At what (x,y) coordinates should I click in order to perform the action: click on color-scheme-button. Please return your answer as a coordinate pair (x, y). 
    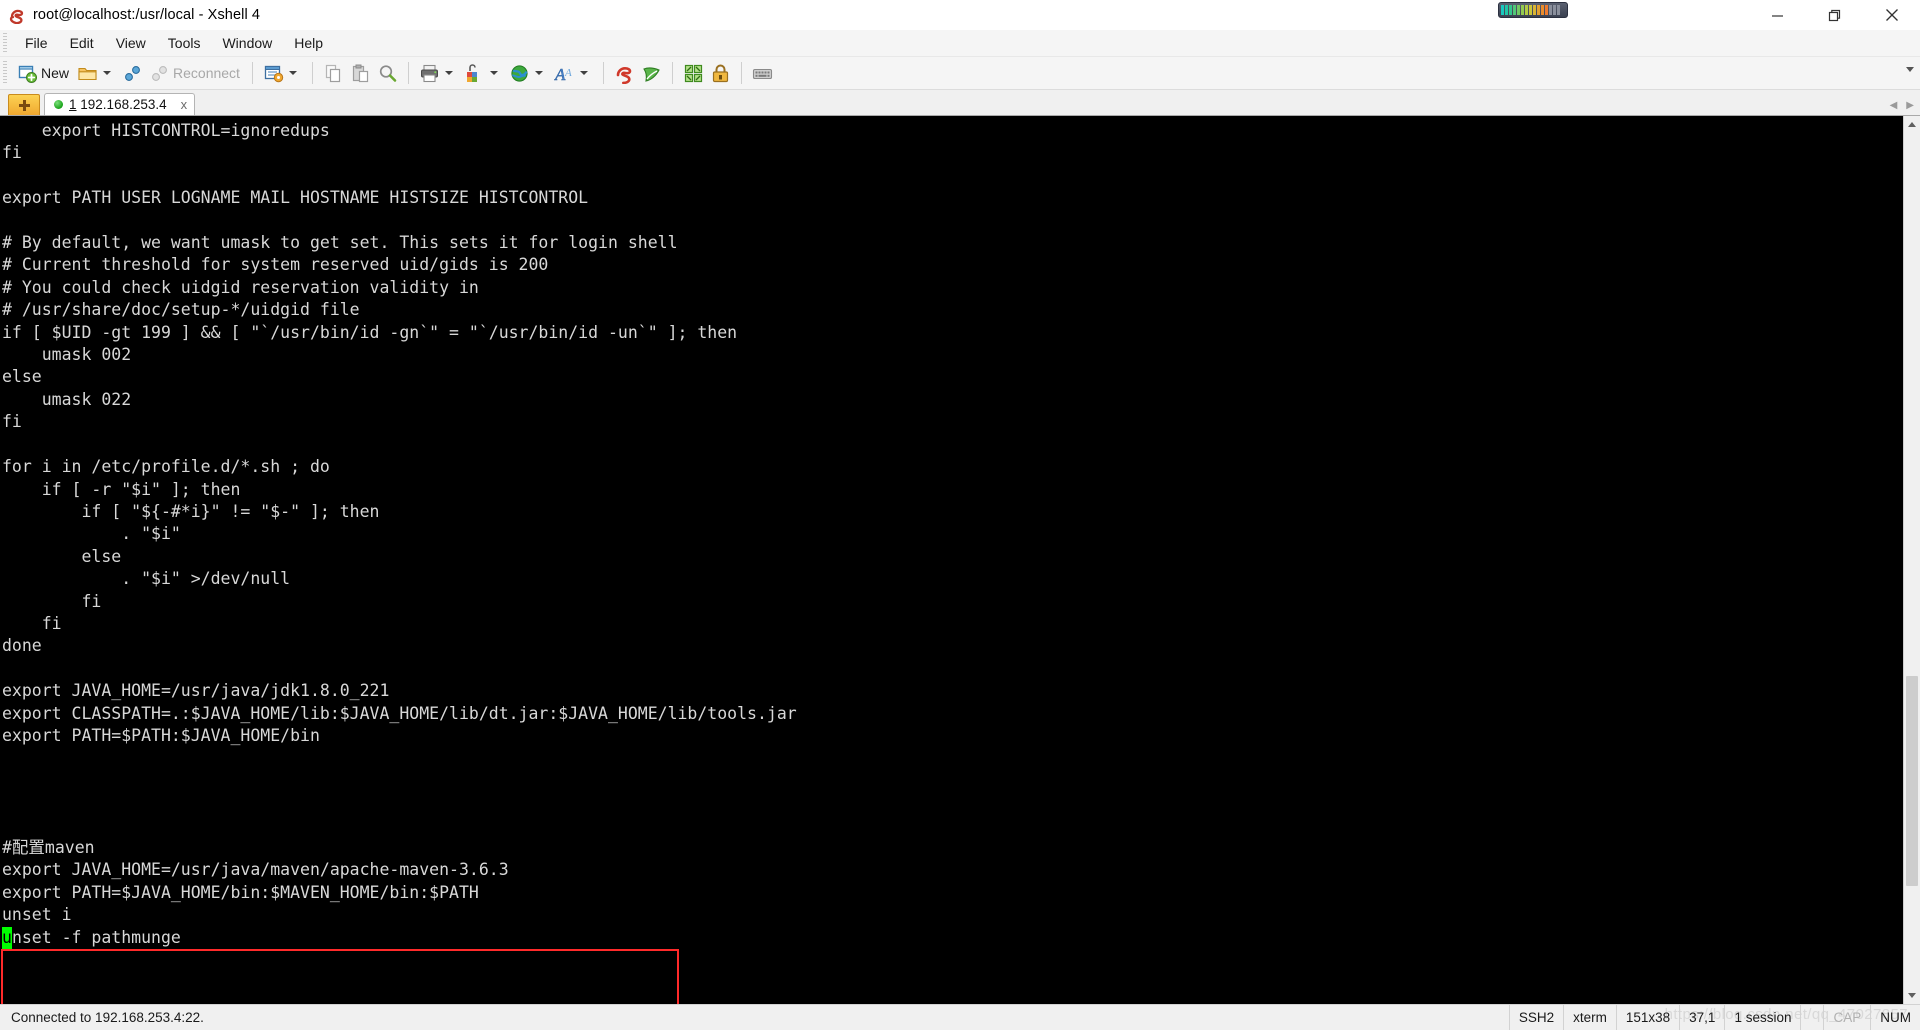
    Looking at the image, I should click on (483, 73).